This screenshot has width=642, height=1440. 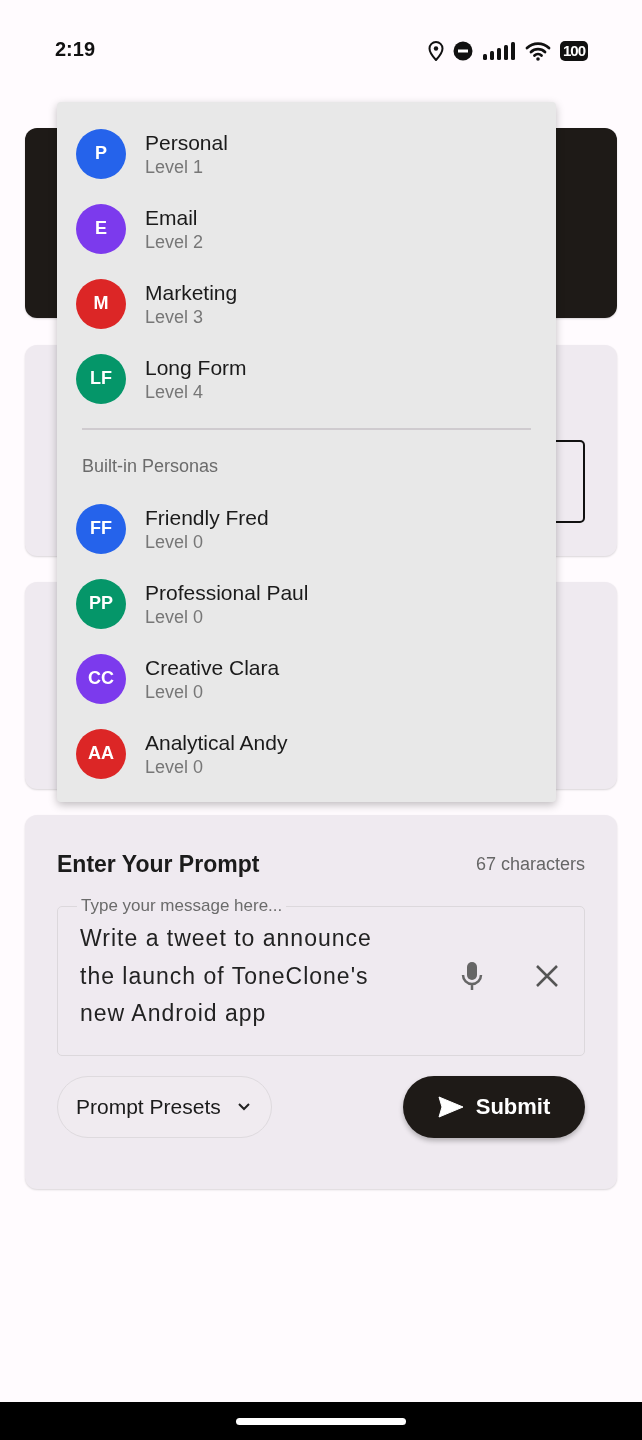 What do you see at coordinates (101, 228) in the screenshot?
I see `persona-avatar: E` at bounding box center [101, 228].